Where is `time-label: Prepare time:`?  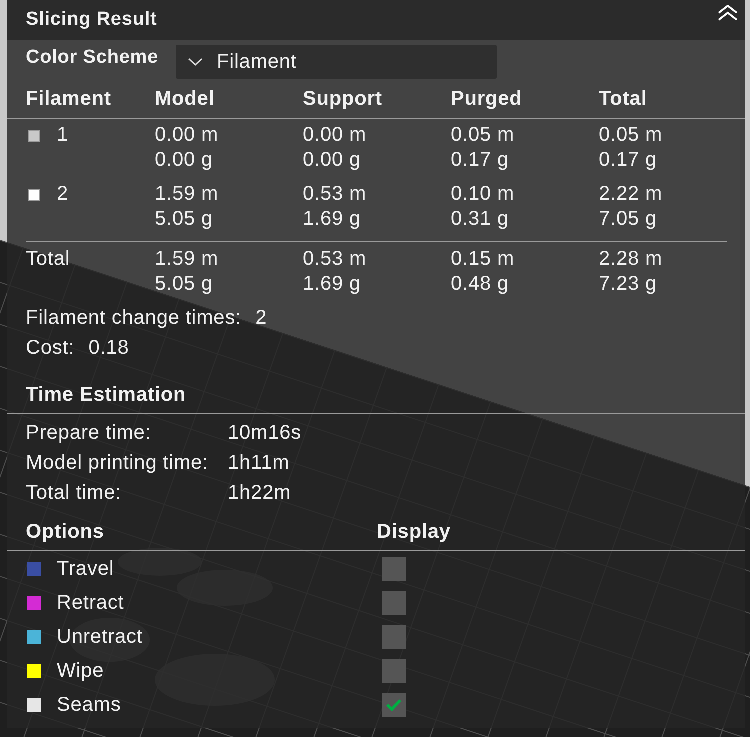 time-label: Prepare time: is located at coordinates (89, 433).